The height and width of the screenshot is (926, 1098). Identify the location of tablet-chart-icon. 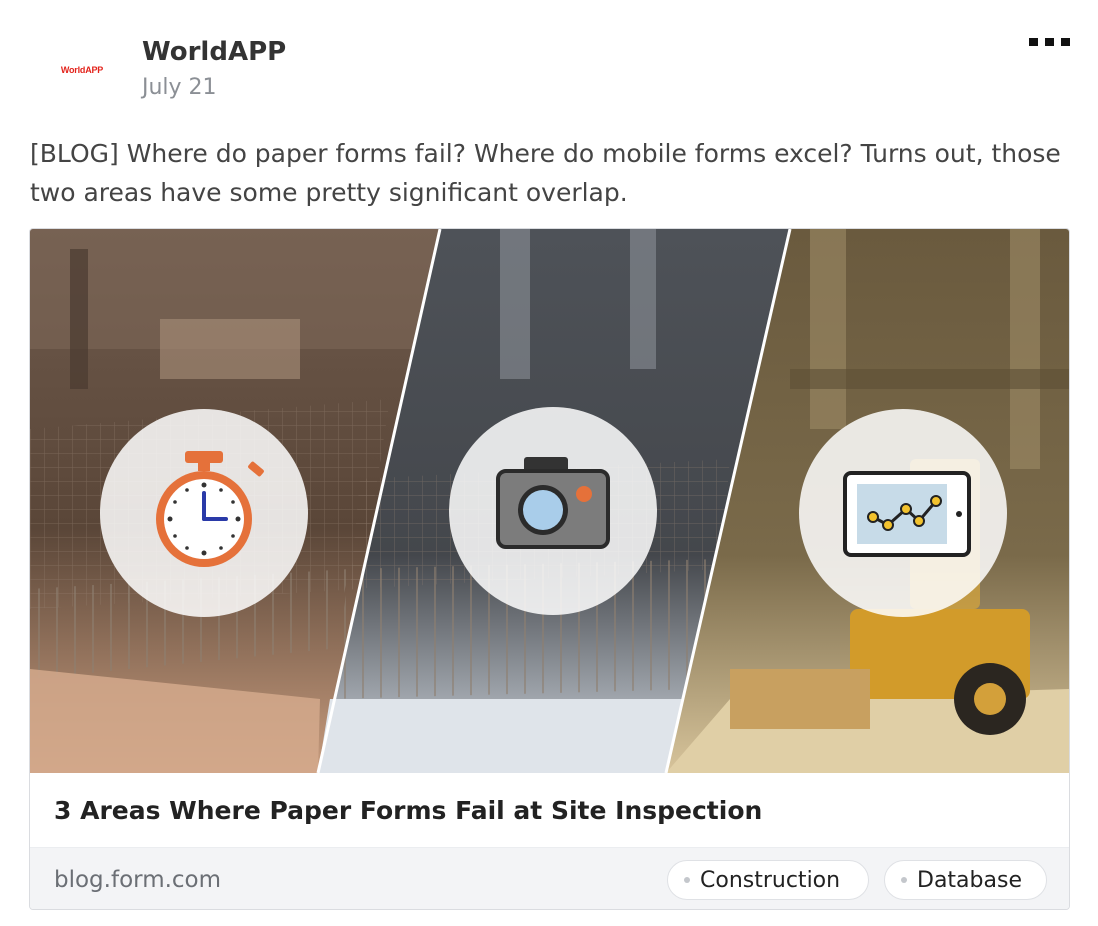
(903, 513).